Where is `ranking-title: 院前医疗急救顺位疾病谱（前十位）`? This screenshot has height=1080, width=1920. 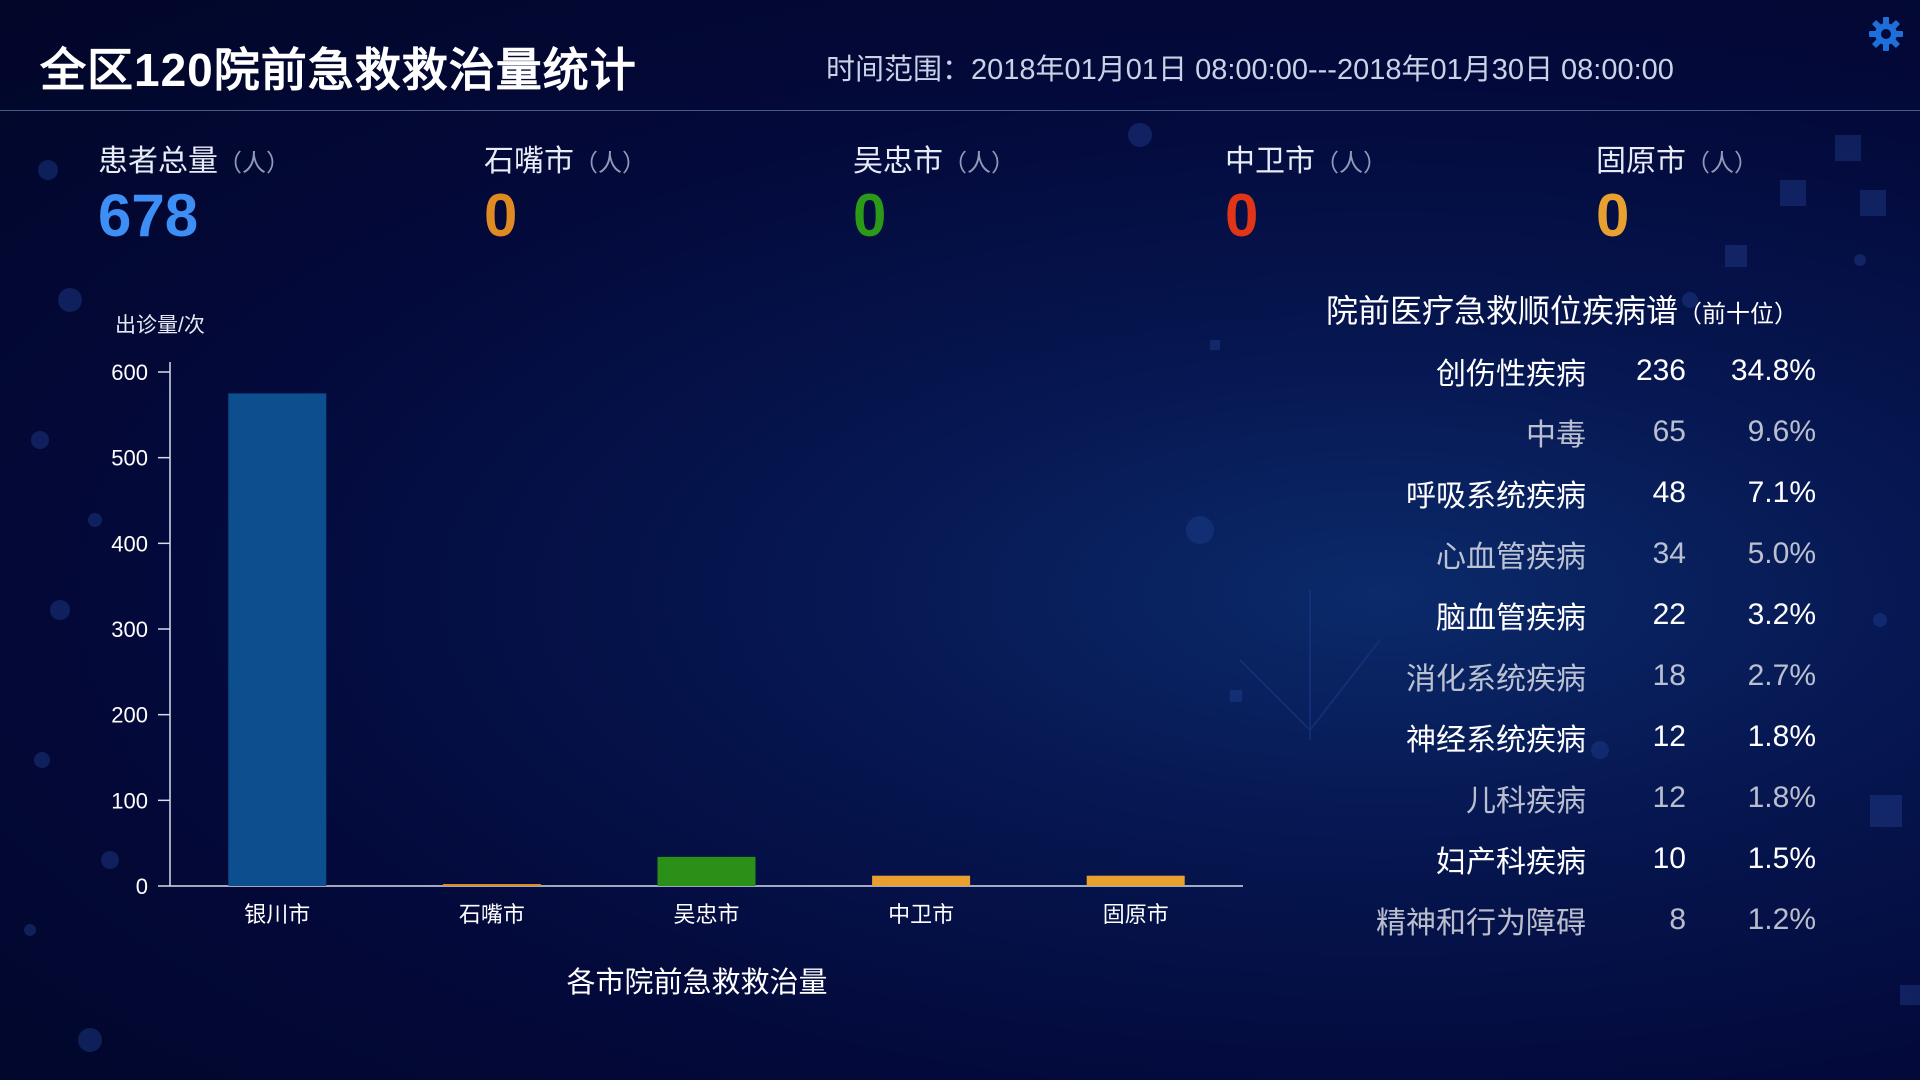 ranking-title: 院前医疗急救顺位疾病谱（前十位） is located at coordinates (1562, 309).